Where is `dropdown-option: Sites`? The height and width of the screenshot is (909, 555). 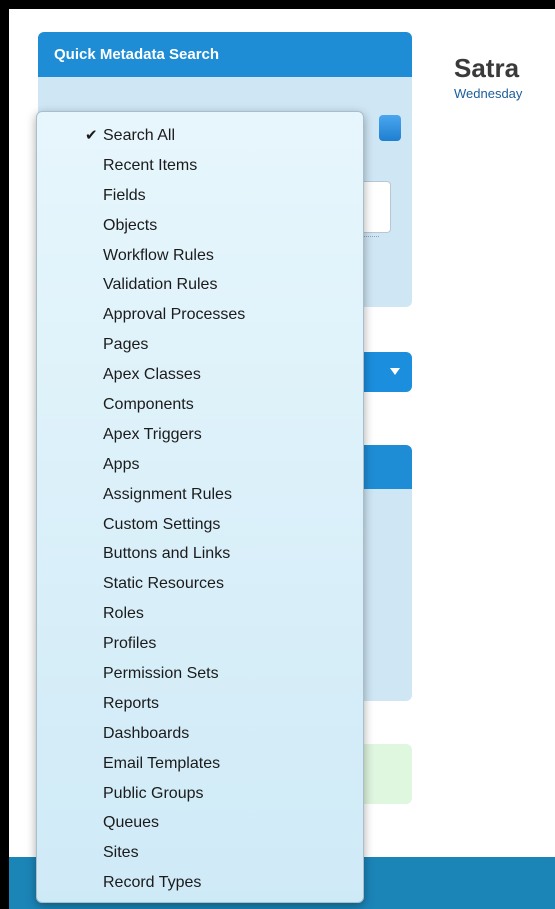
dropdown-option: Sites is located at coordinates (200, 853).